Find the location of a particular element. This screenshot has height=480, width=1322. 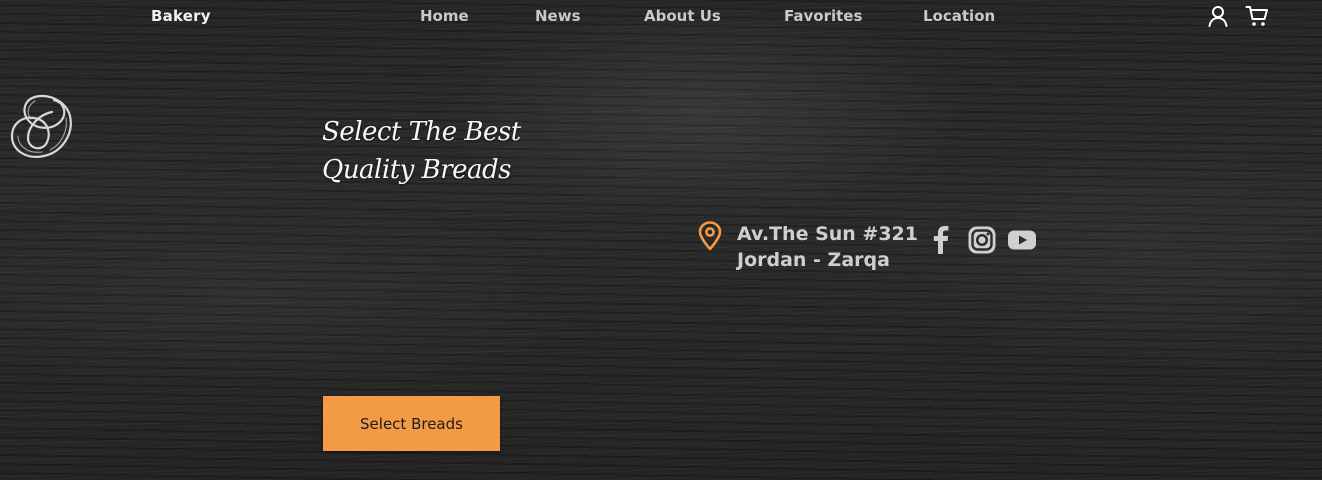

address-line-1: Av.The Sun #321 is located at coordinates (828, 234).